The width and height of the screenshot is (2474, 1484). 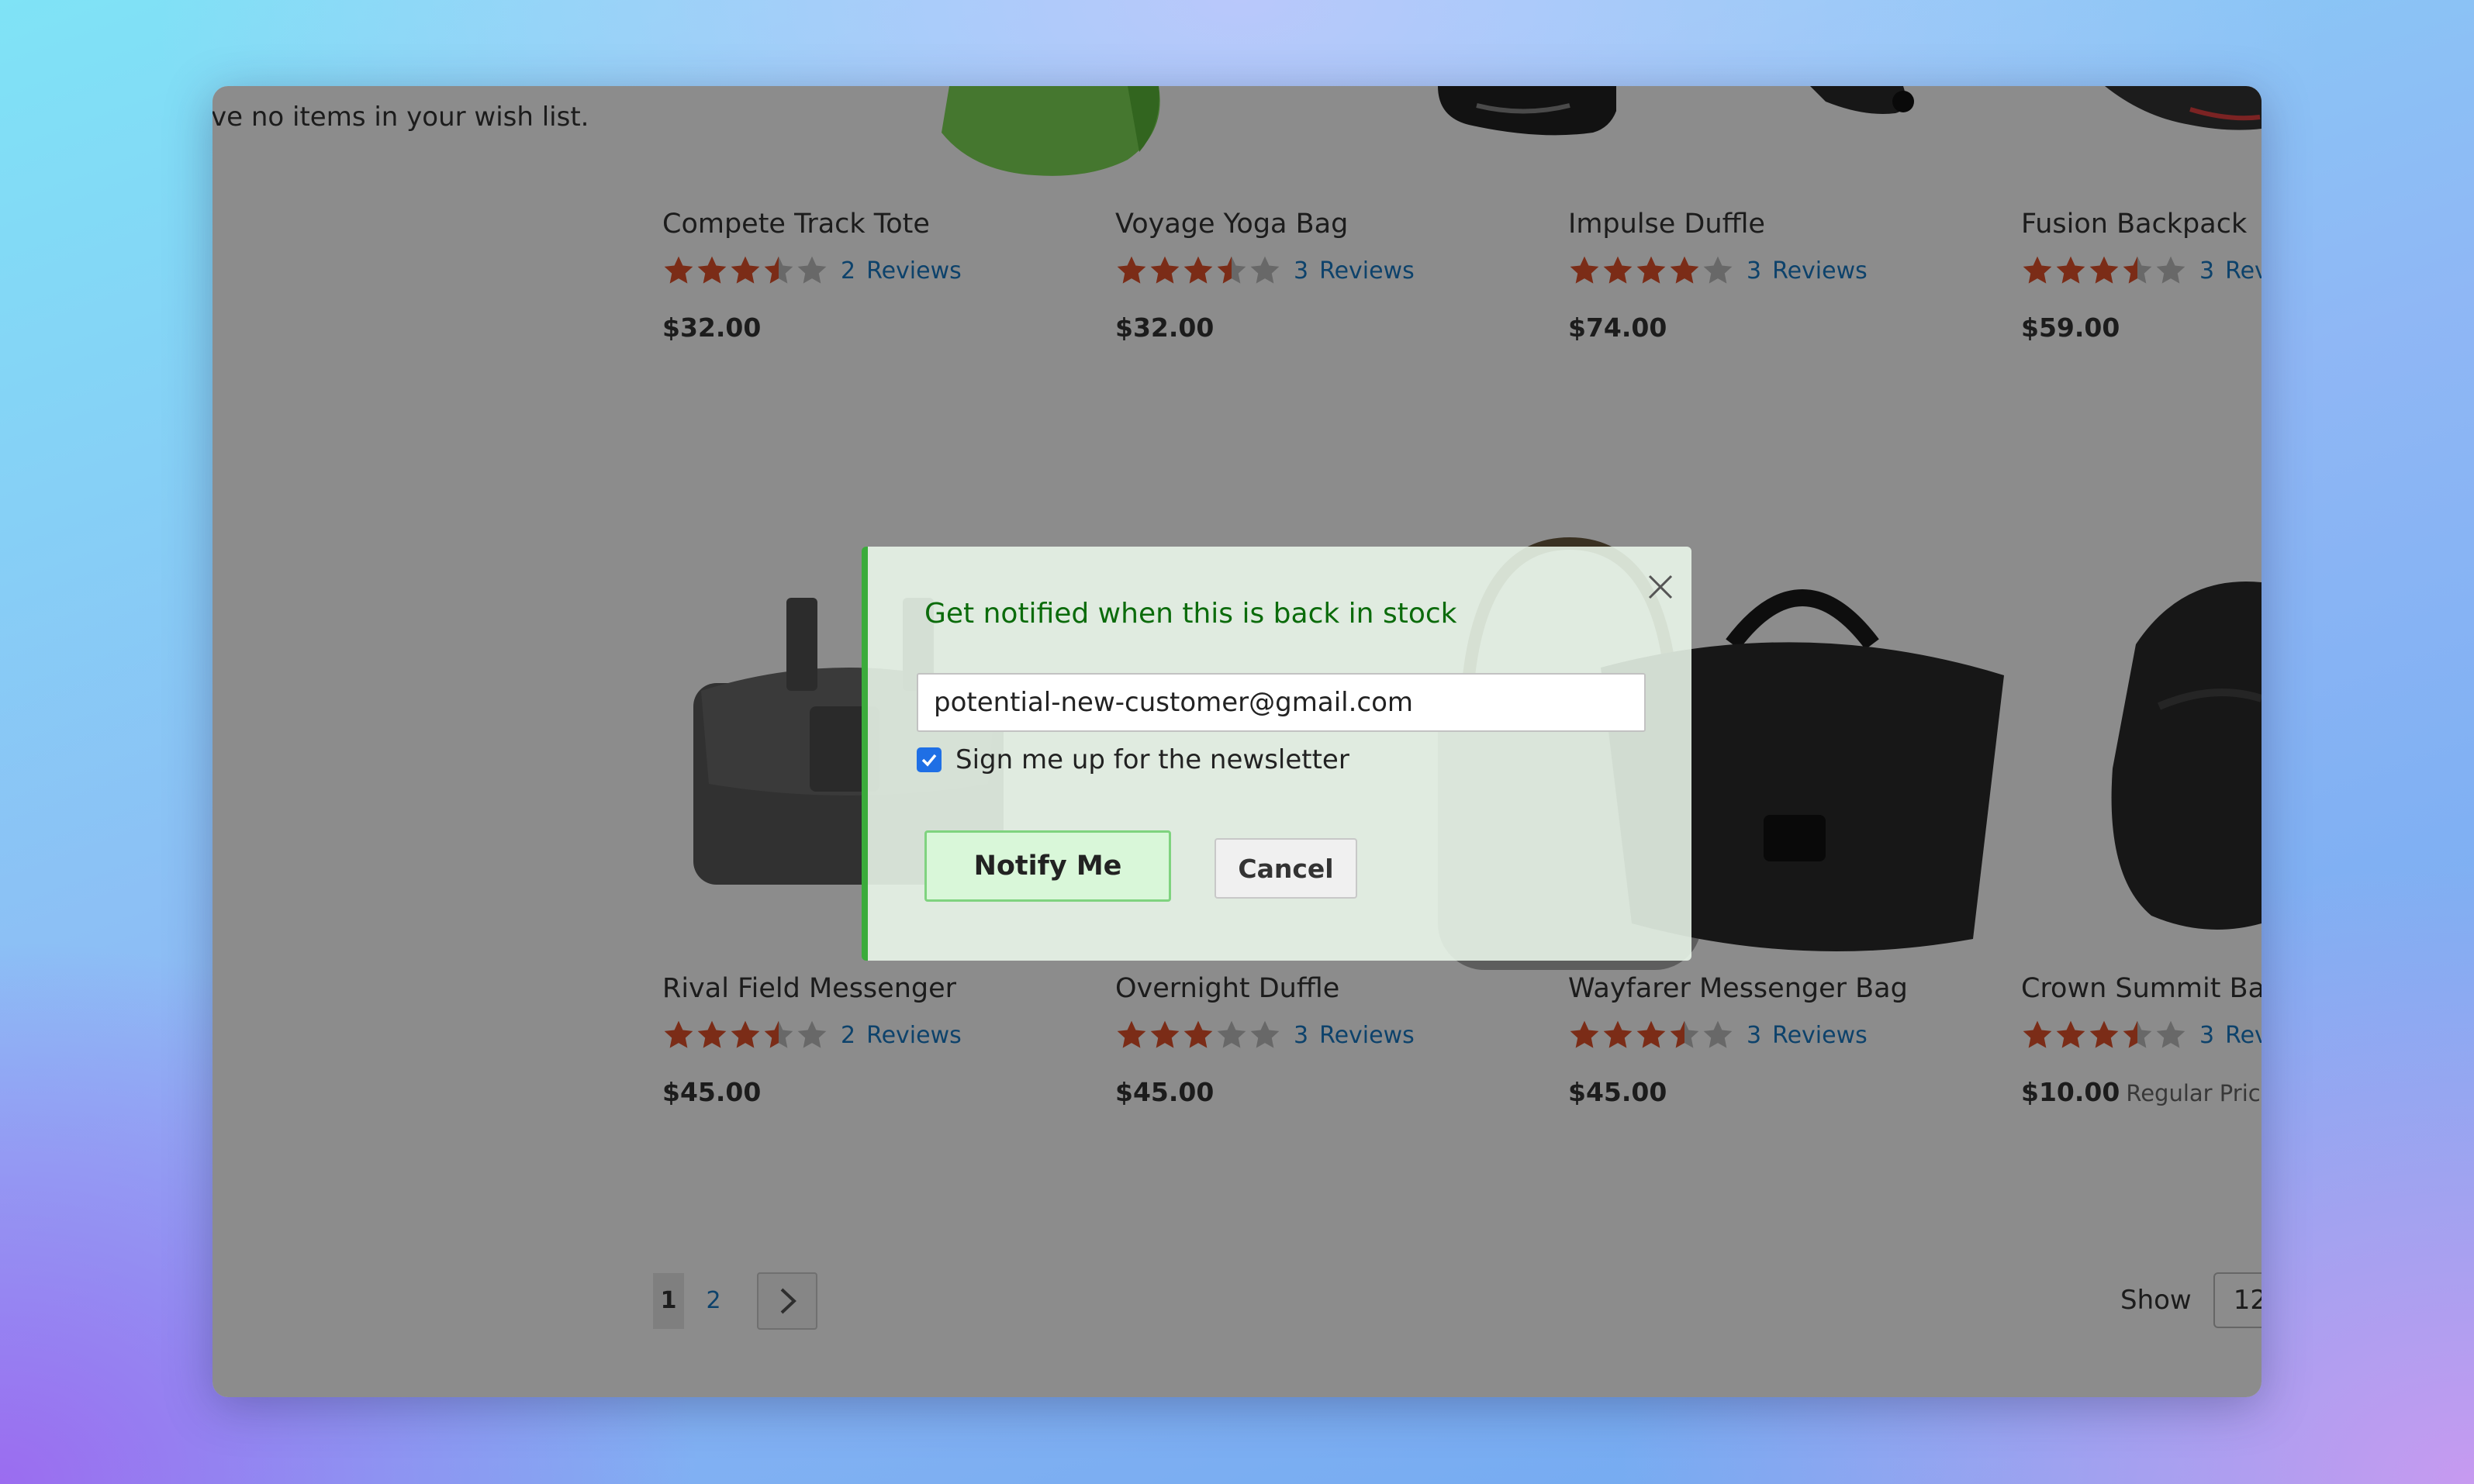 I want to click on close-icon, so click(x=1661, y=587).